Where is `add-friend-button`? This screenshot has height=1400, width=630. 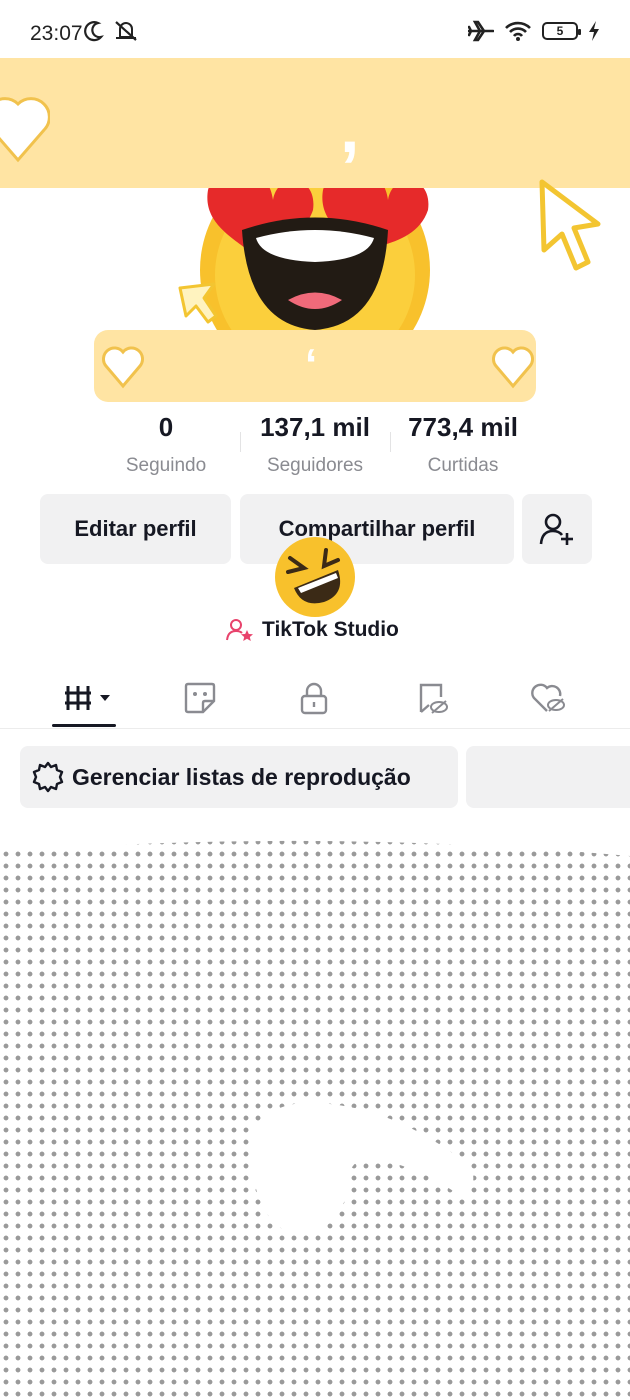
add-friend-button is located at coordinates (557, 529).